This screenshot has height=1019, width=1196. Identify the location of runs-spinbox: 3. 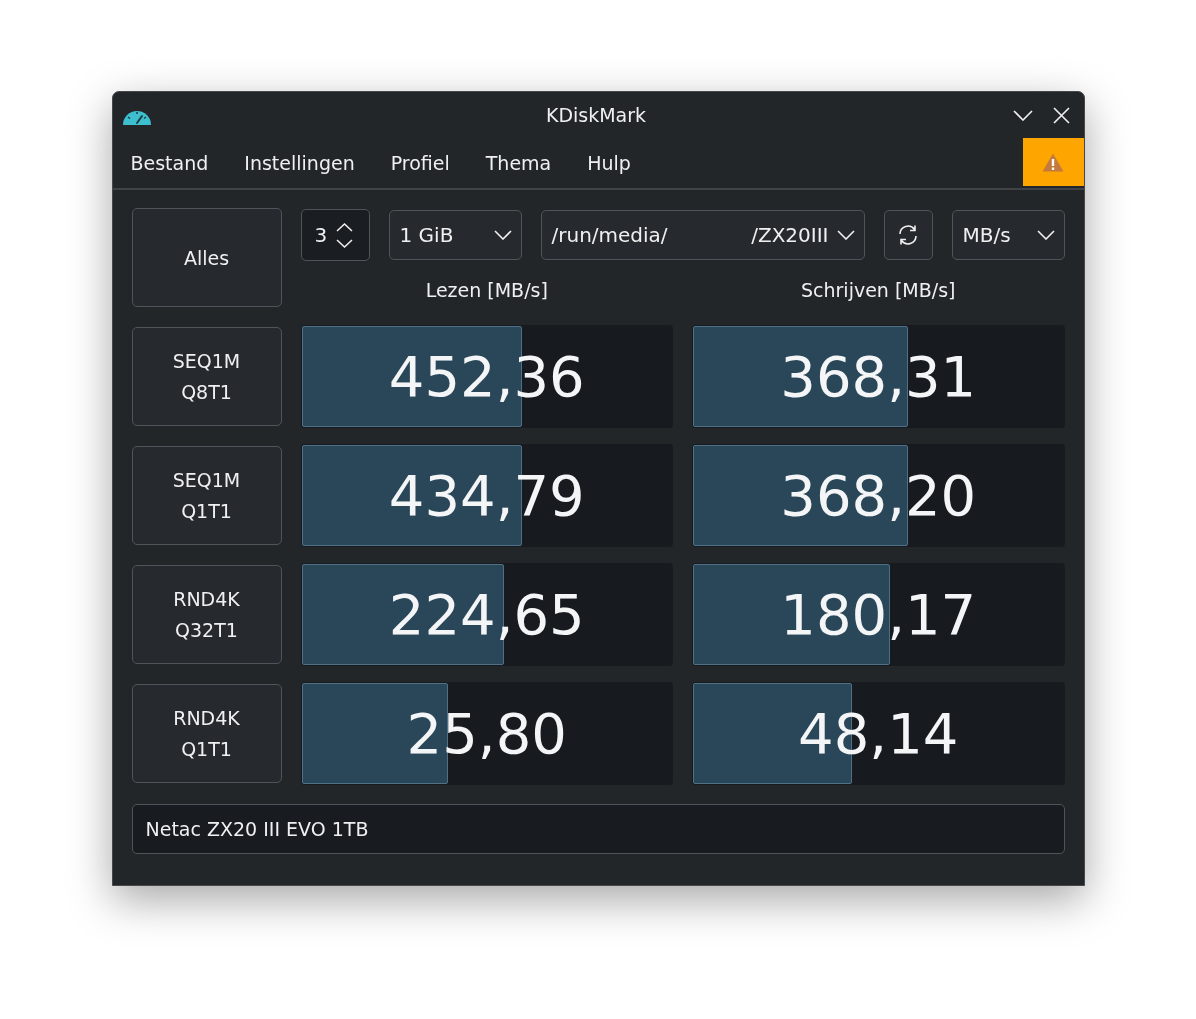
(335, 235).